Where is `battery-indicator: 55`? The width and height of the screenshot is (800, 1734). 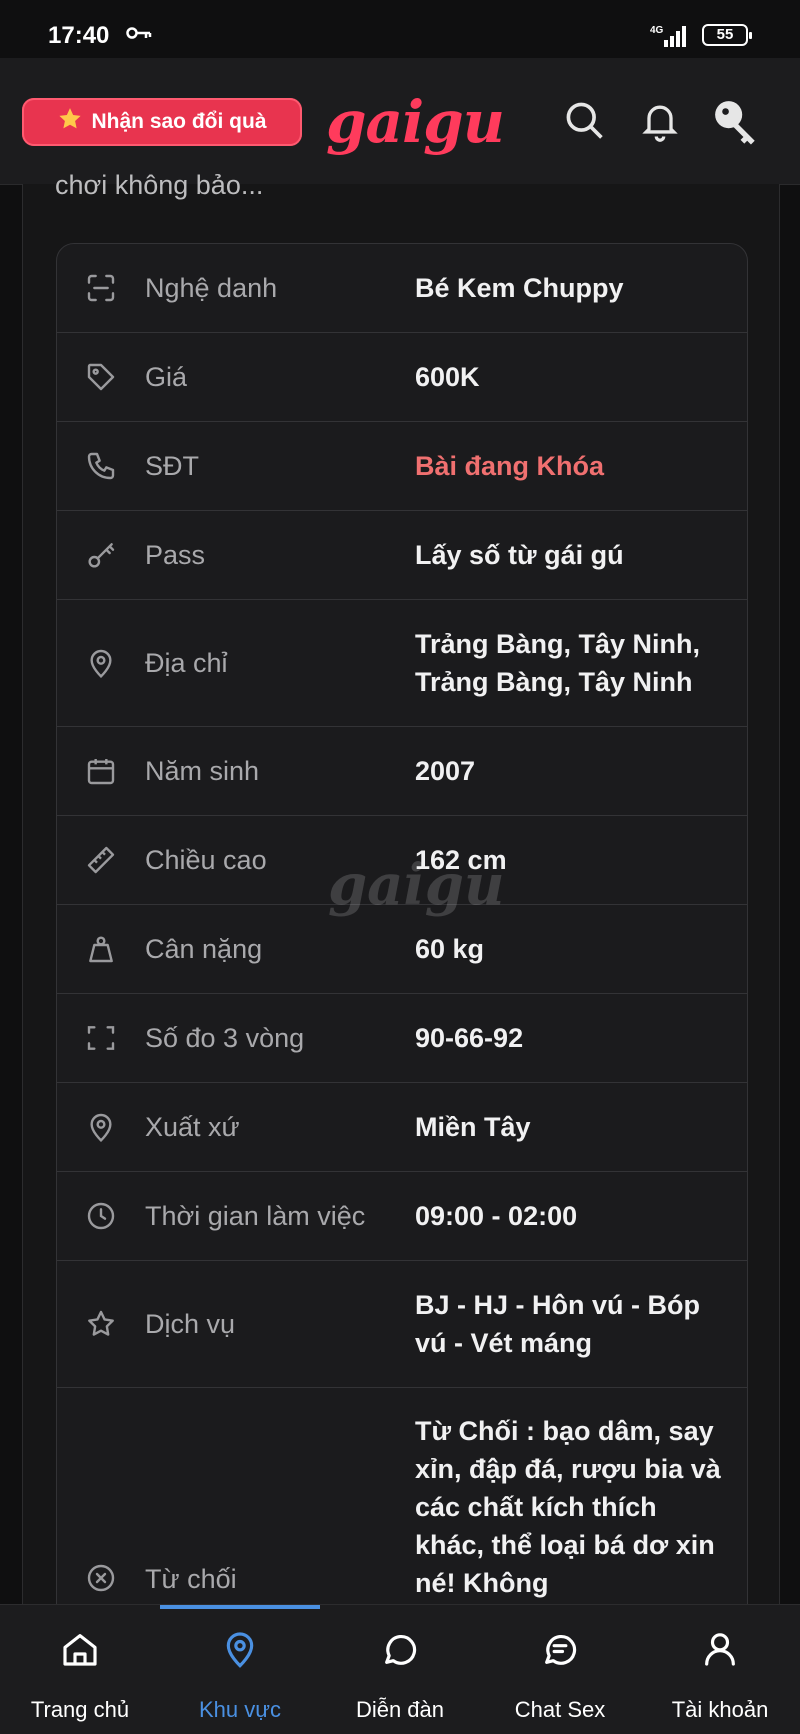 battery-indicator: 55 is located at coordinates (727, 35).